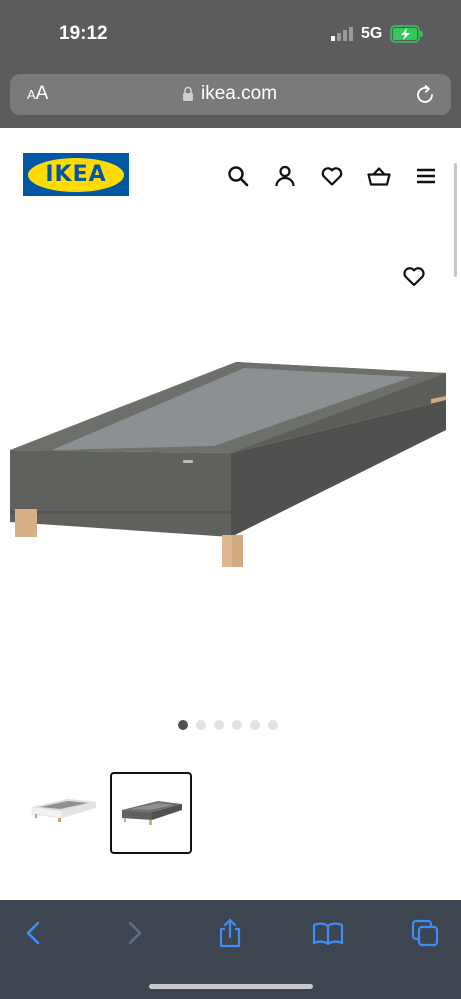 This screenshot has width=461, height=999. I want to click on network-label: 5G, so click(372, 33).